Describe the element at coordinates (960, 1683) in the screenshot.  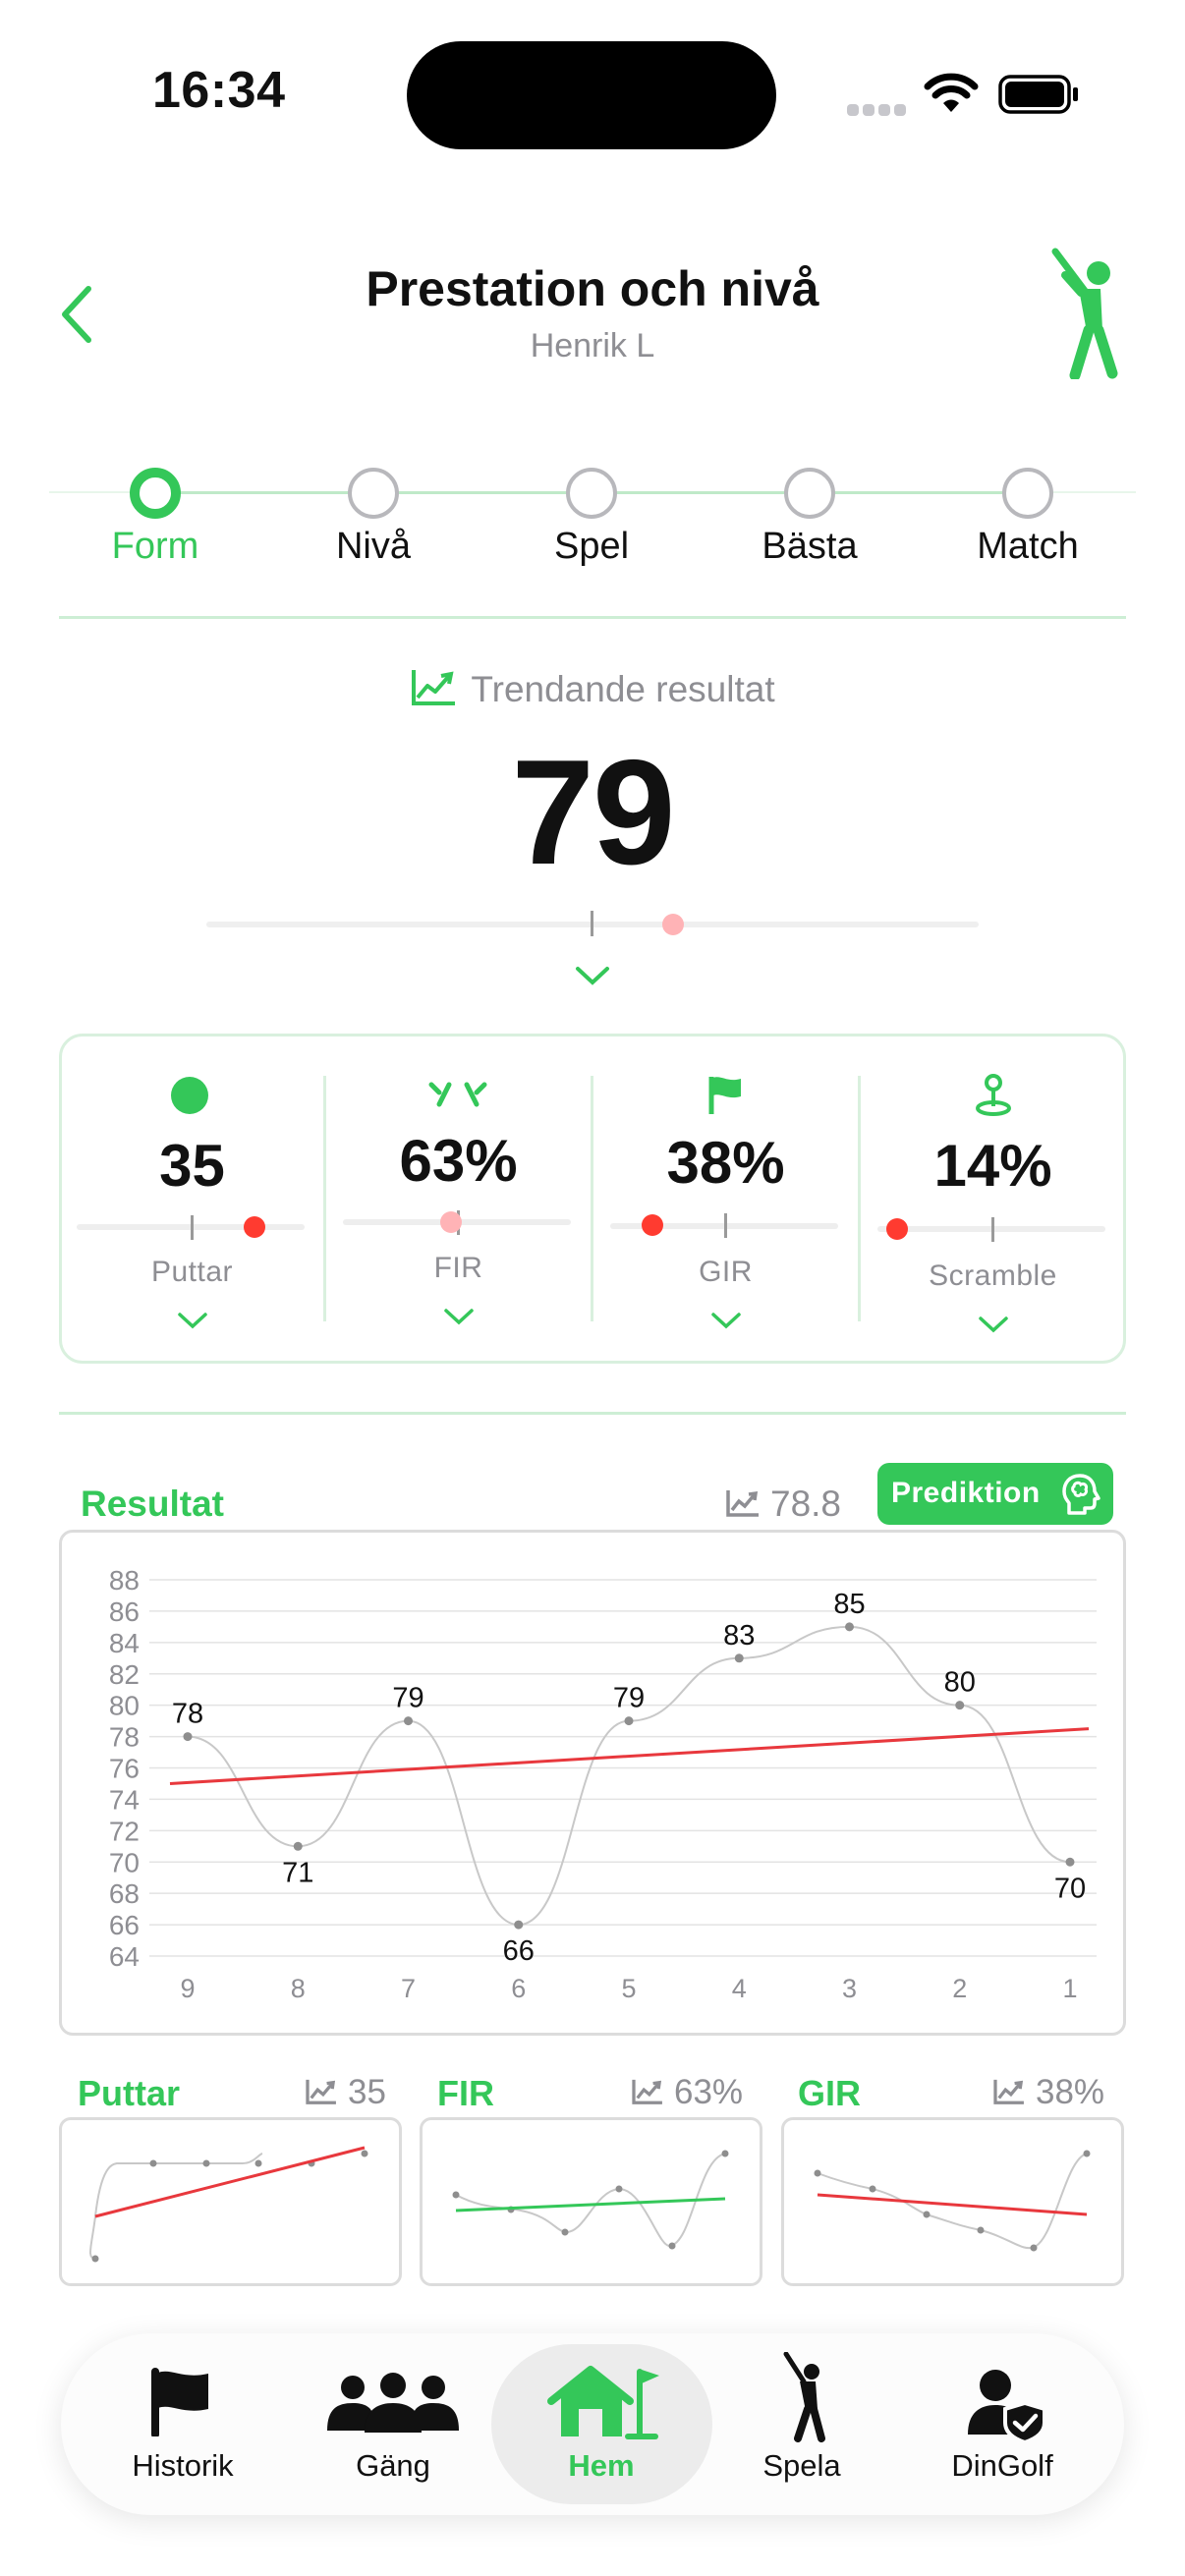
I see `data-label: 80` at that location.